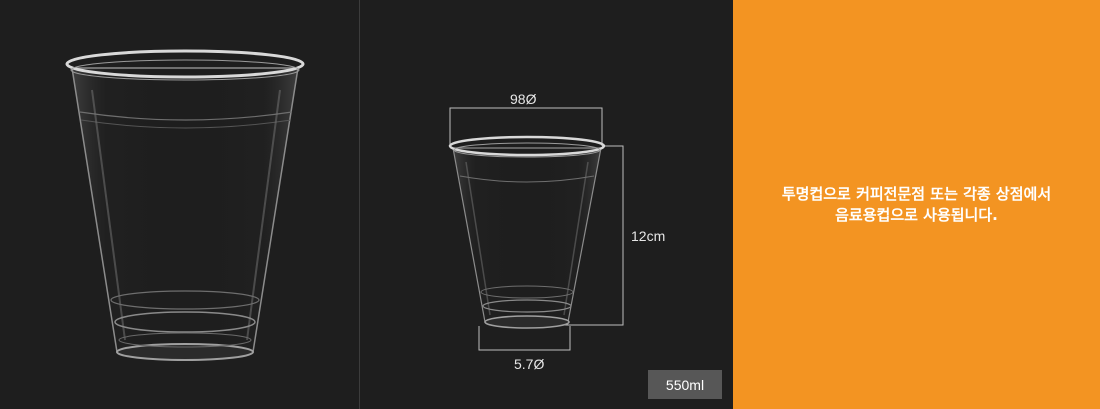  I want to click on bottom-diameter-label: 5.7Ø, so click(529, 364).